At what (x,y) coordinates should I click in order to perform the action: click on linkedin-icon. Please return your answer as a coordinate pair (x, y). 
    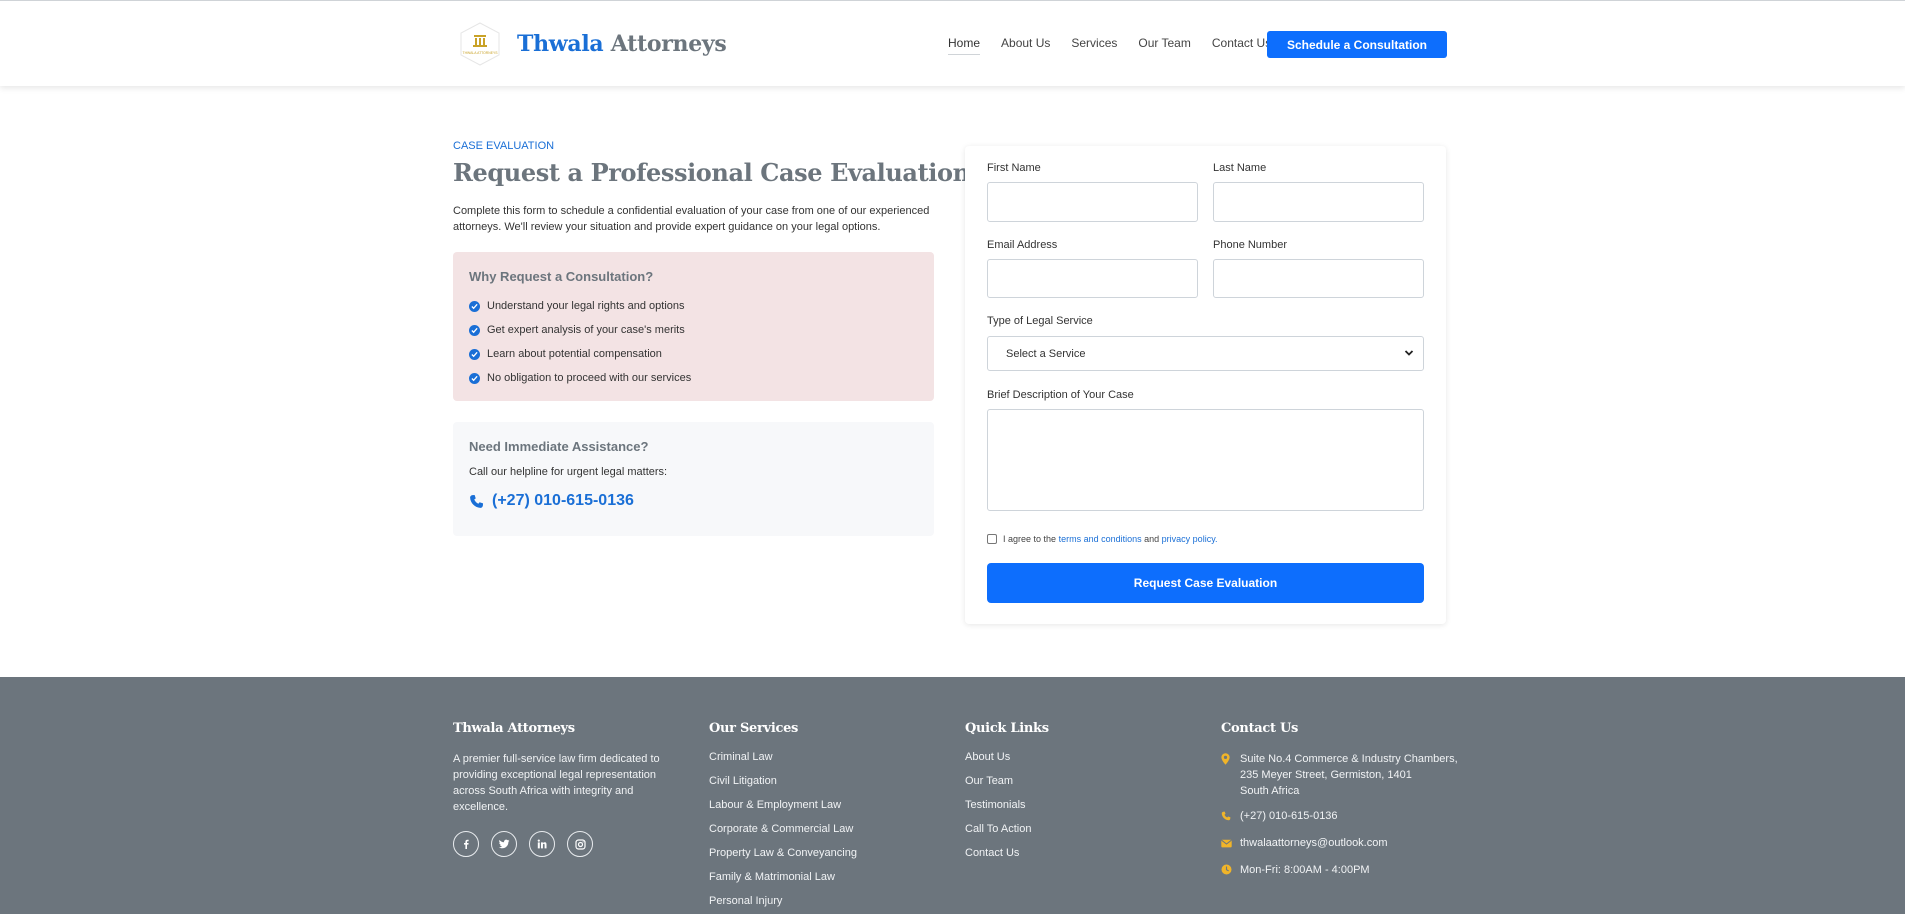
    Looking at the image, I should click on (542, 844).